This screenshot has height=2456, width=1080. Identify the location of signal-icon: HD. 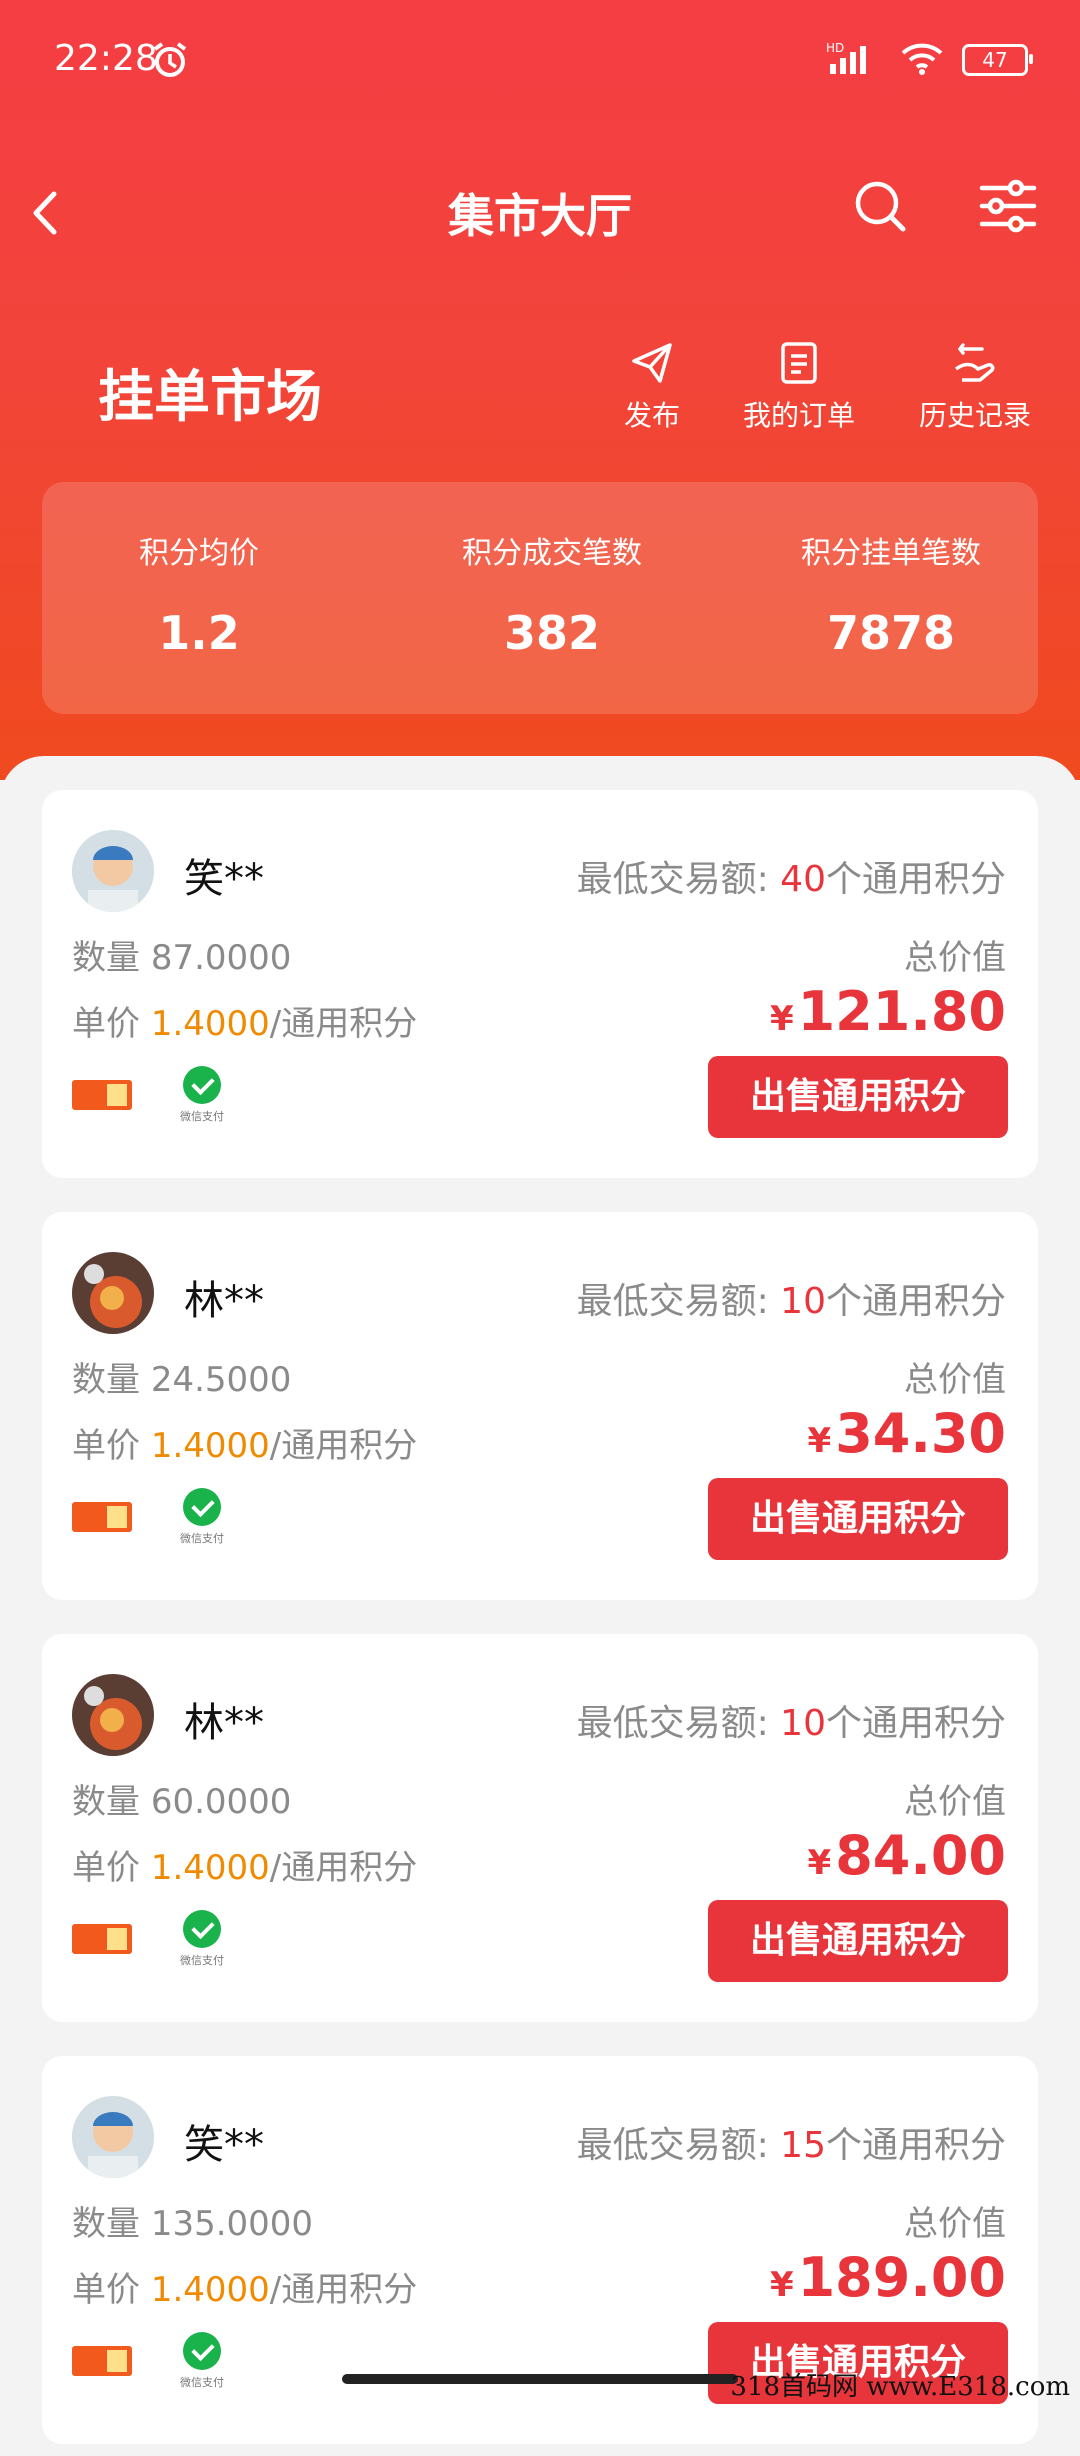
(854, 60).